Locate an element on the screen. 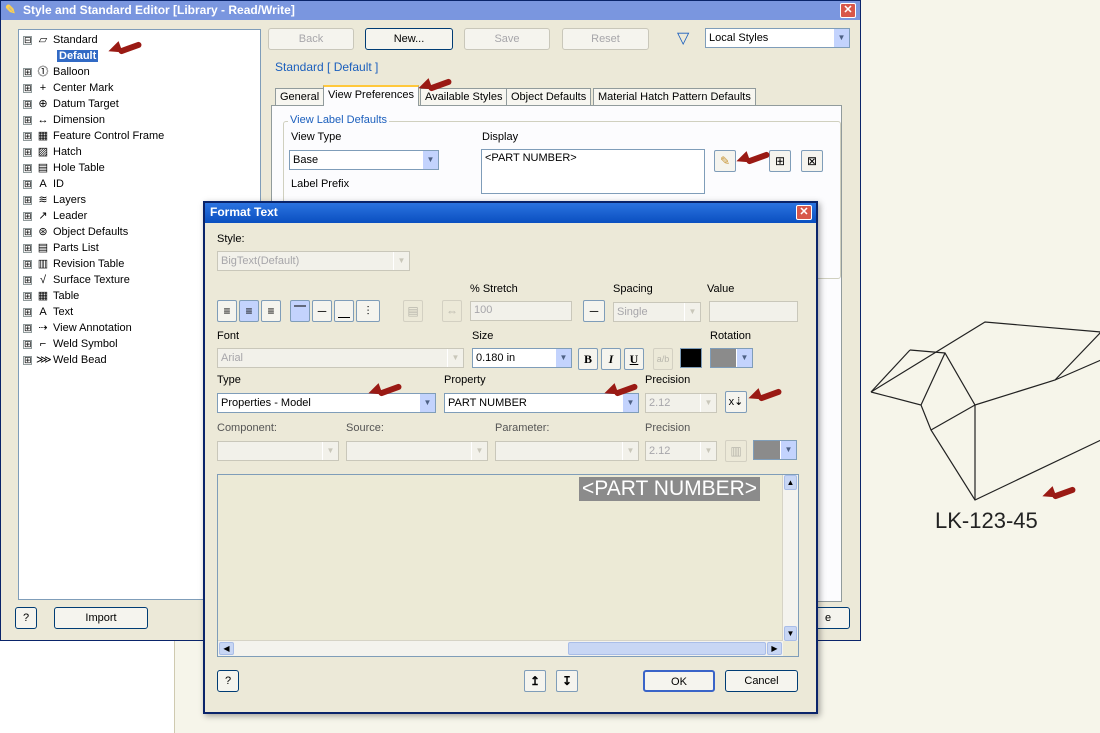 The height and width of the screenshot is (733, 1100). line-spacing-icon: ─ is located at coordinates (594, 311).